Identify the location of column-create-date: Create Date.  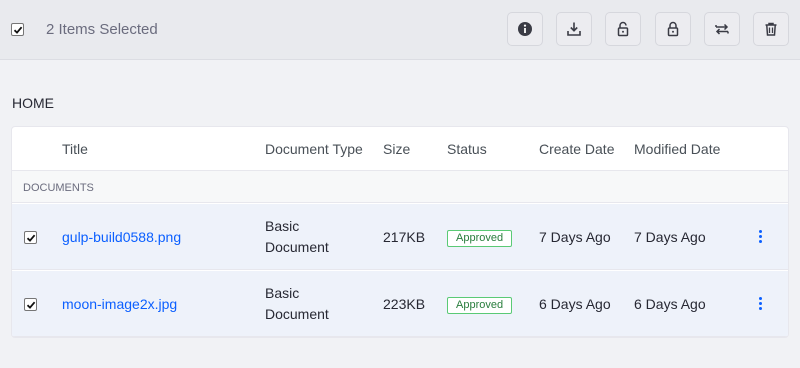
(576, 149).